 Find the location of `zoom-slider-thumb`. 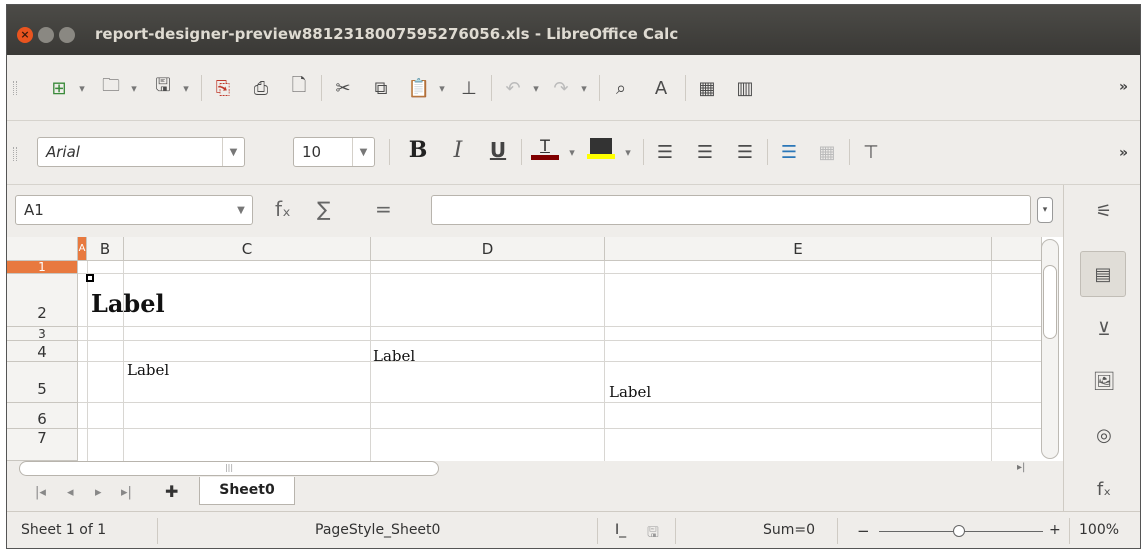

zoom-slider-thumb is located at coordinates (959, 531).